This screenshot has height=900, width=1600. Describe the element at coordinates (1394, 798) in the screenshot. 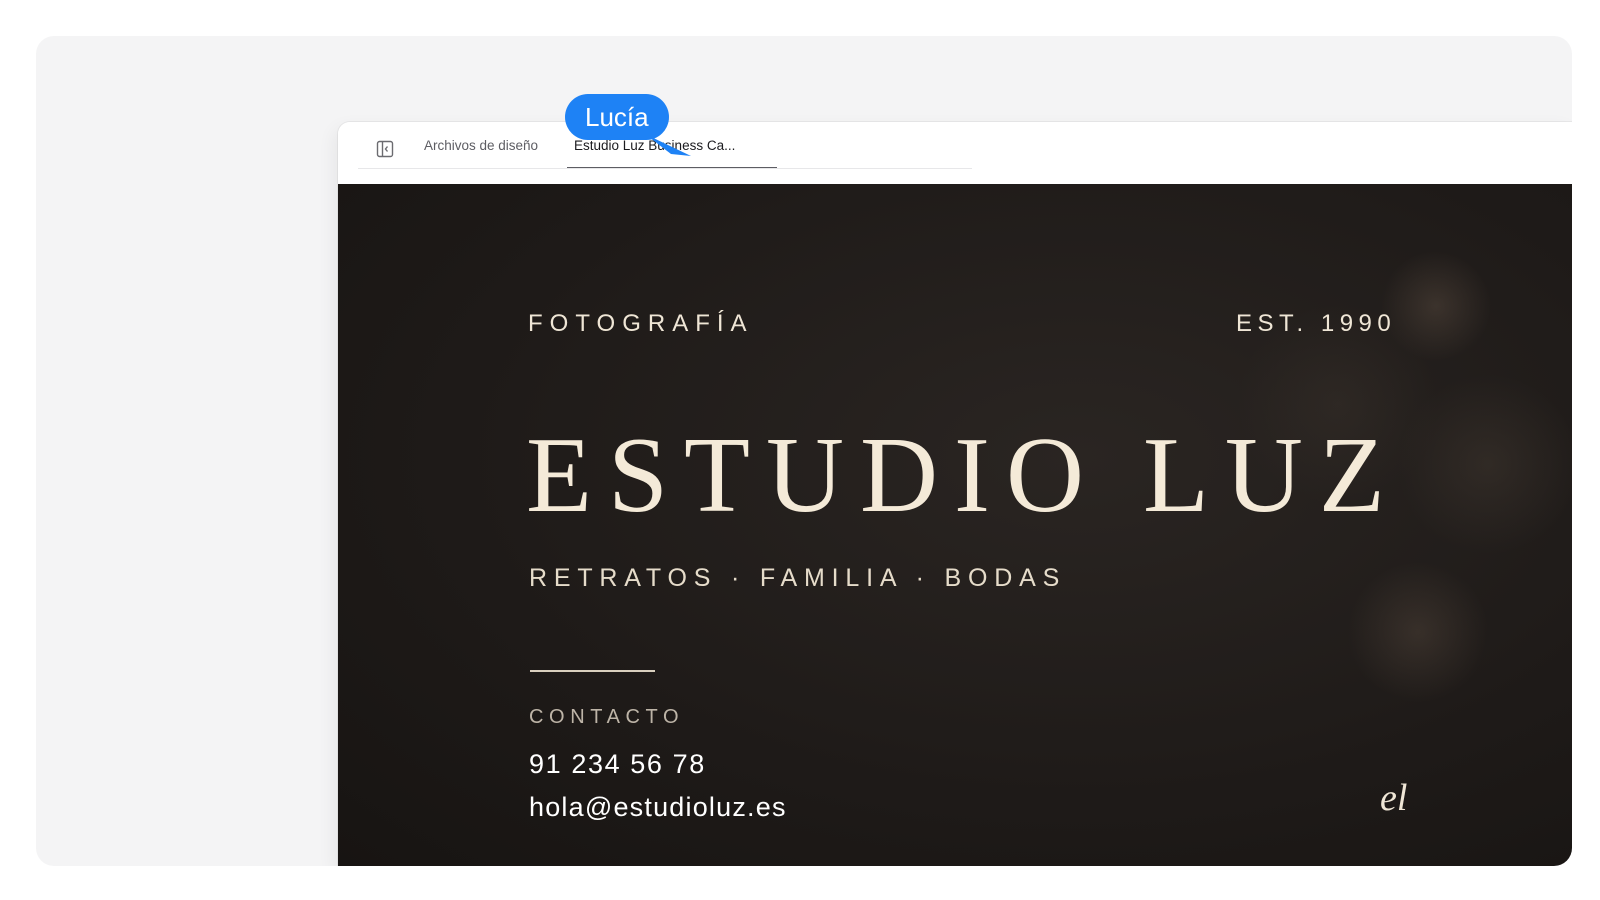

I see `card-monogram: el` at that location.